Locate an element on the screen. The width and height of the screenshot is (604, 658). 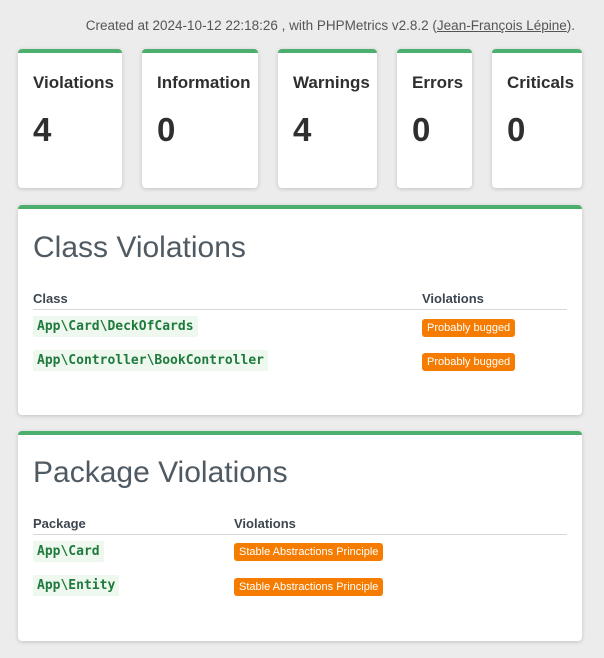
summary-label: Criticals is located at coordinates (541, 82).